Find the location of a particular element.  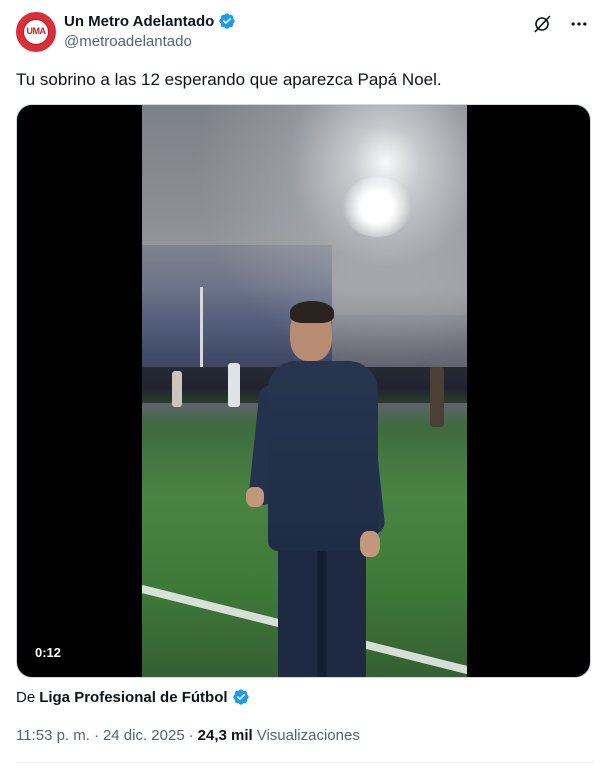

display-name-row: Un Metro Adelantado is located at coordinates (150, 21).